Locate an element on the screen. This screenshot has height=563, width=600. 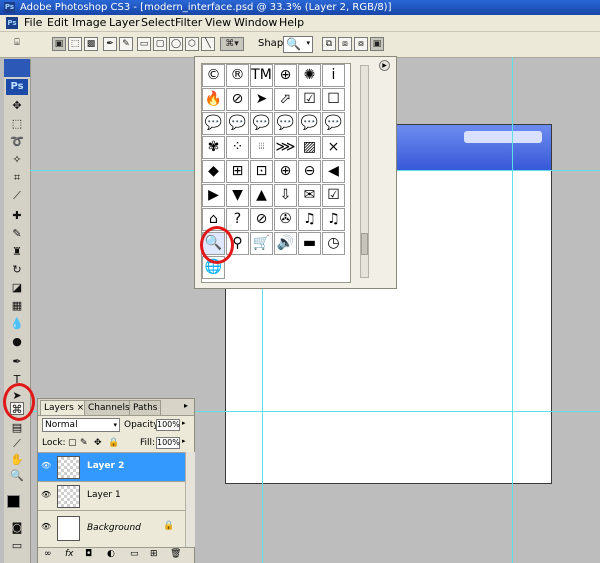
menu-filter: Filter is located at coordinates (188, 23).